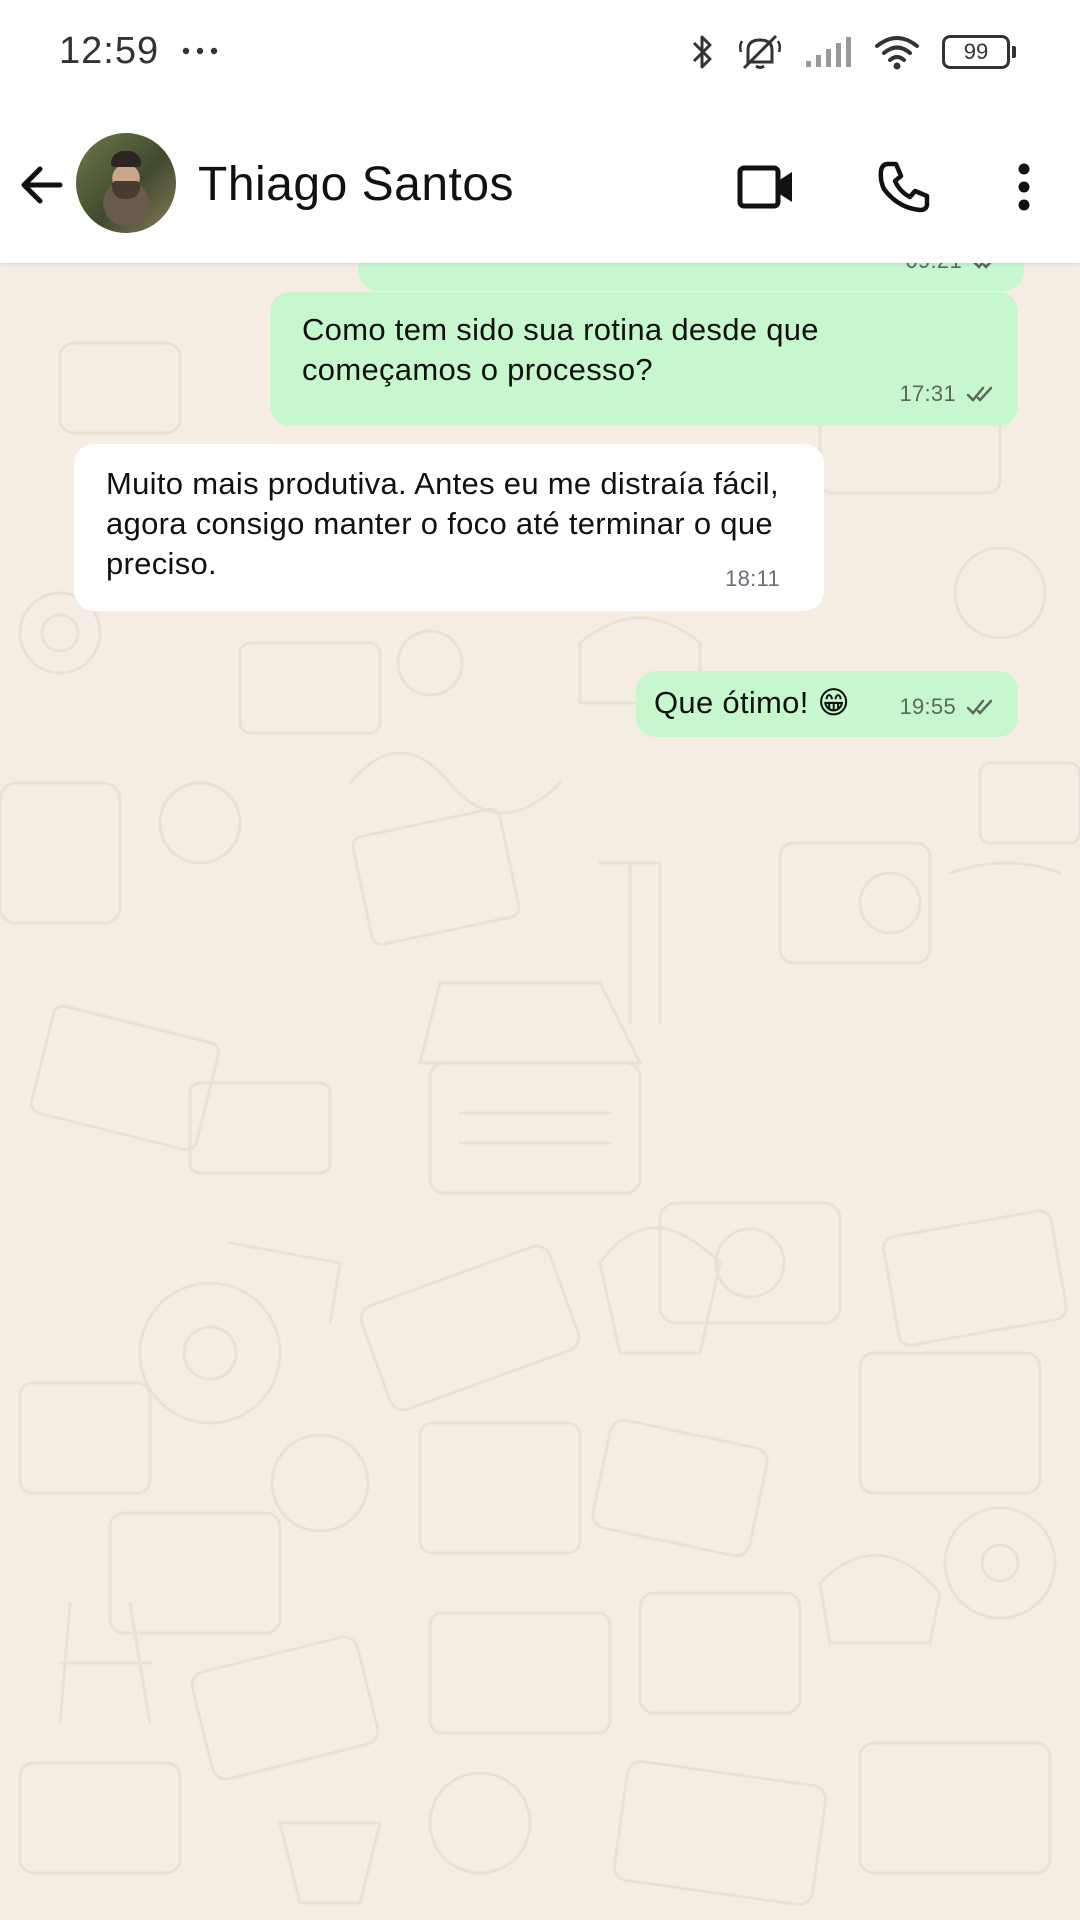 The width and height of the screenshot is (1080, 1920). Describe the element at coordinates (702, 52) in the screenshot. I see `bluetooth-icon` at that location.